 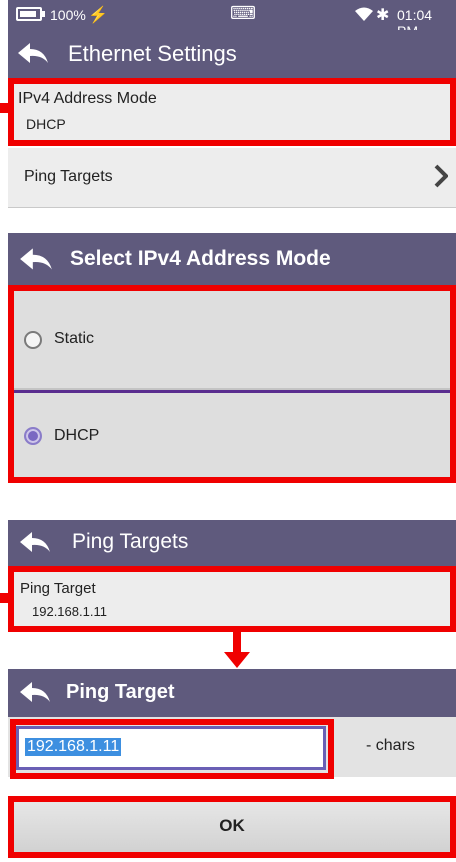 I want to click on down-arrow-icon, so click(x=237, y=652).